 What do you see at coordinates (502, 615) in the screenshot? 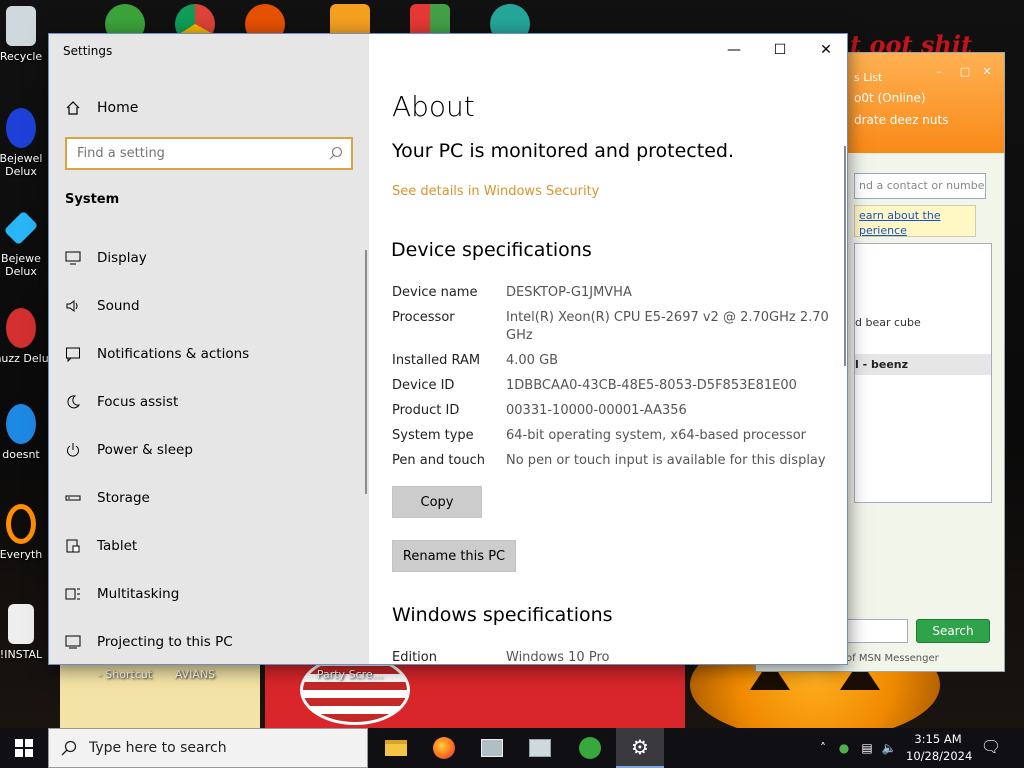
I see `windows-specs-heading: Windows specifications` at bounding box center [502, 615].